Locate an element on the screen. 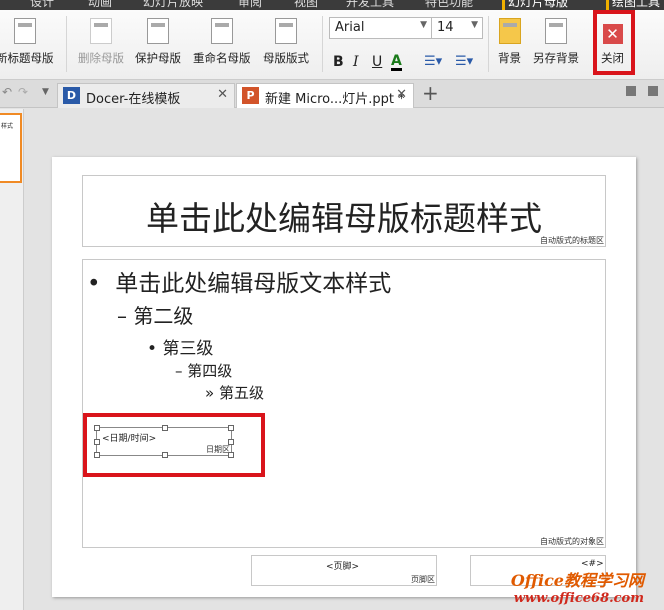  menu-review: 审阅 is located at coordinates (250, 5).